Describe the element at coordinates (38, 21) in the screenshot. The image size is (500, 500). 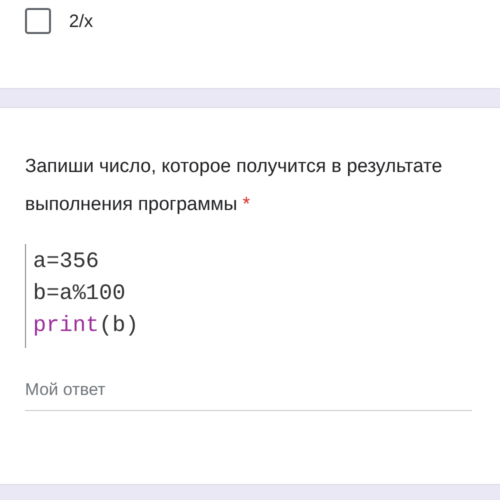
I see `checkbox` at that location.